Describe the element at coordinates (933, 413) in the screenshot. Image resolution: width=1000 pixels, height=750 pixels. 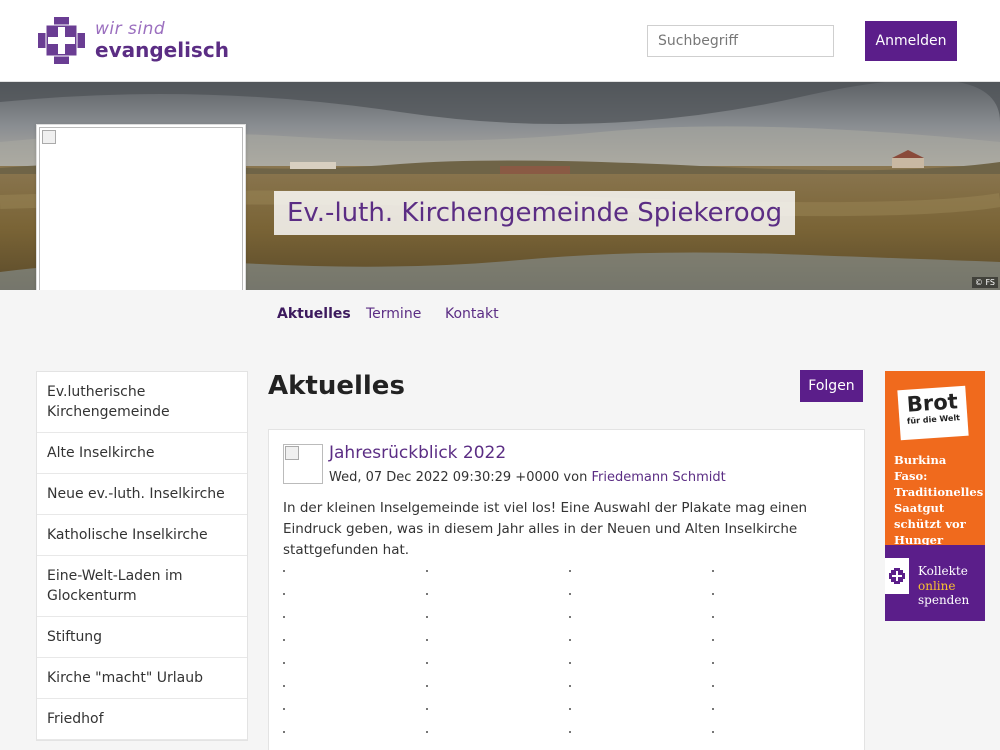
I see `brot-fuer-die-welt-logo: Brot für die Welt` at that location.